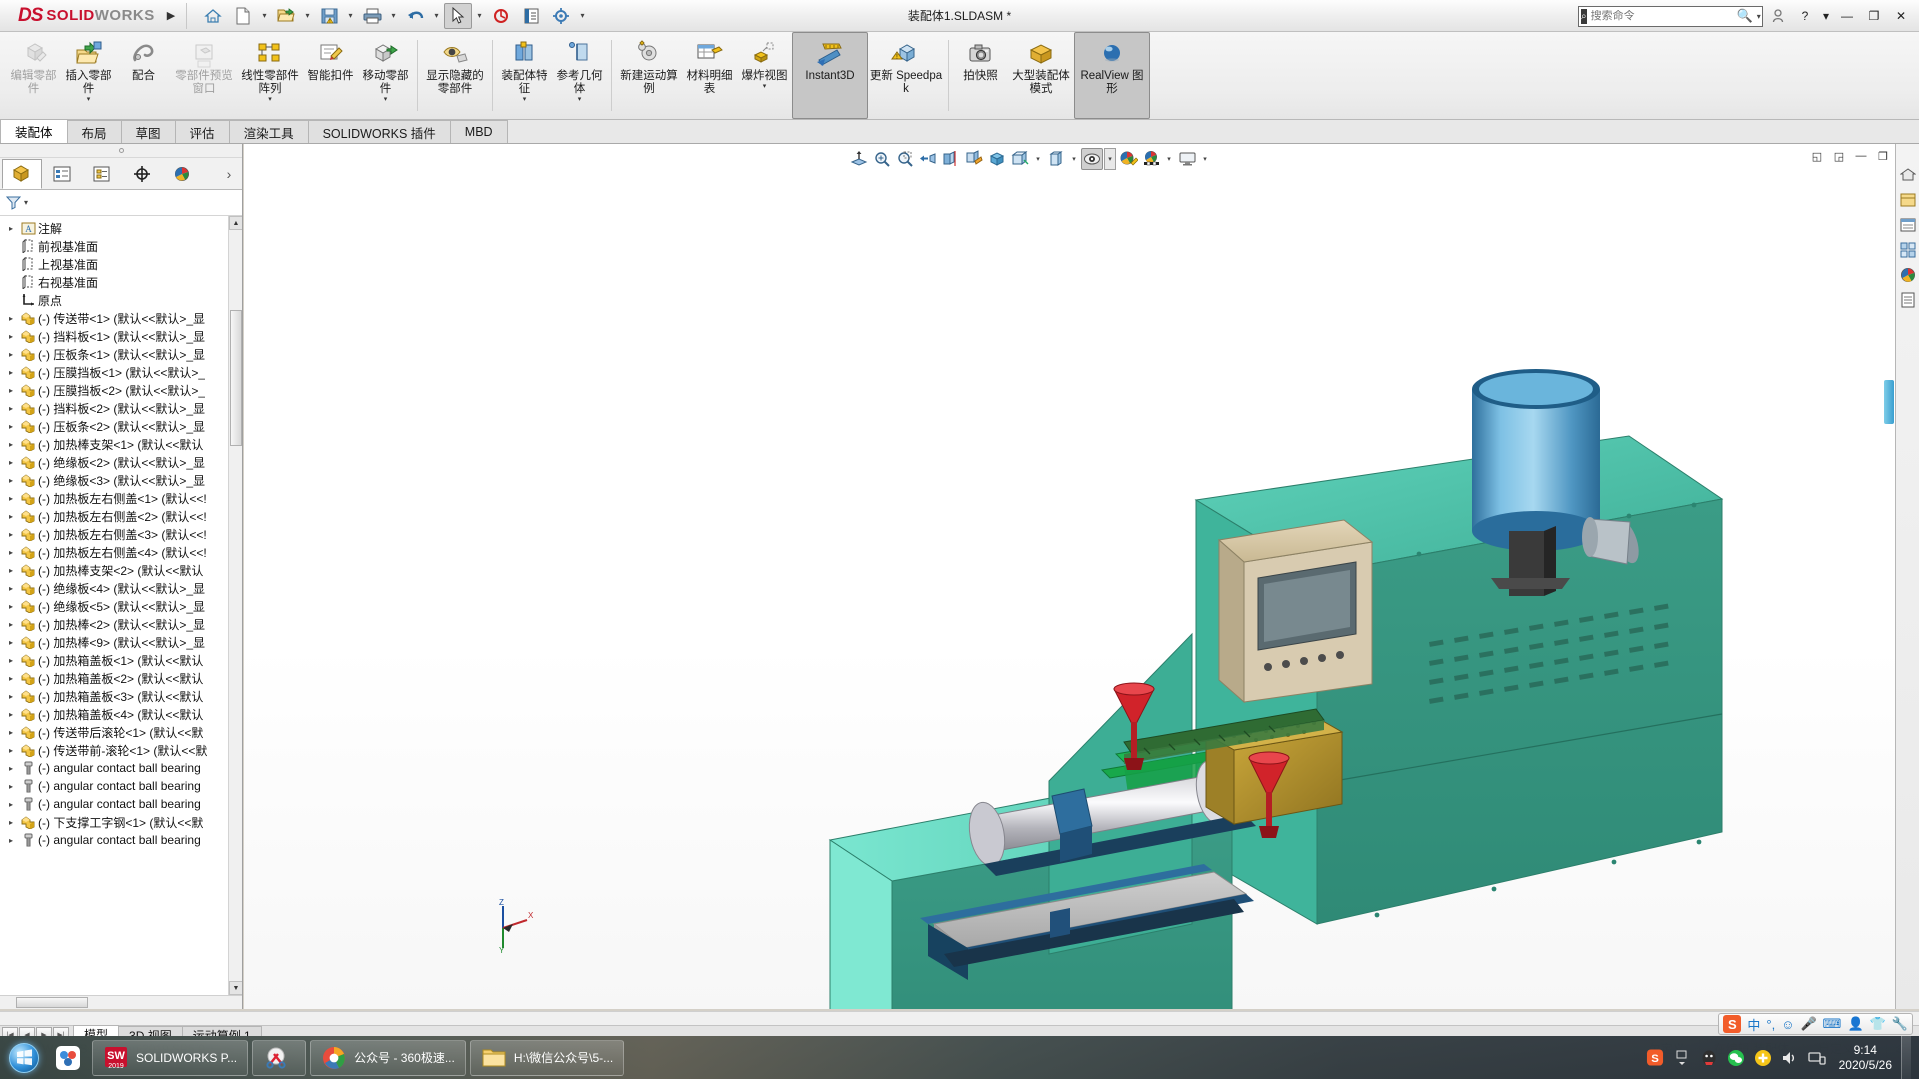  What do you see at coordinates (121, 642) in the screenshot?
I see `feature-tree-item: ▸ (-) 加热棒<9> (默认<<默认>_显` at bounding box center [121, 642].